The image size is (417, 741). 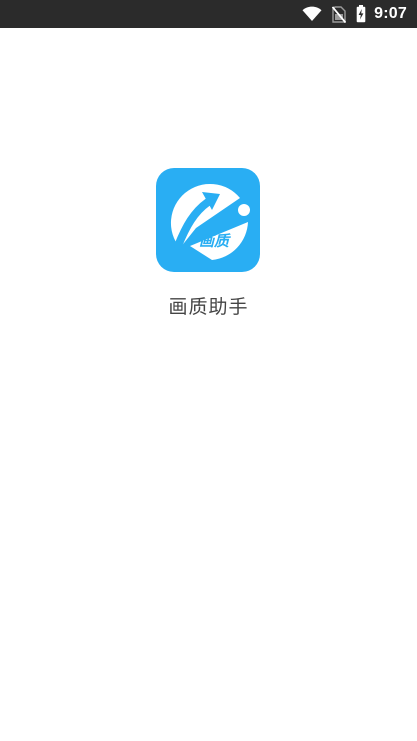 I want to click on app-logo-graphic: 画质, so click(x=210, y=221).